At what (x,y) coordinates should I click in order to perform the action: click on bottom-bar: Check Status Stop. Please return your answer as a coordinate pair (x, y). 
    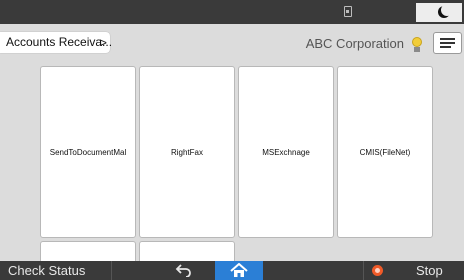
    Looking at the image, I should click on (232, 270).